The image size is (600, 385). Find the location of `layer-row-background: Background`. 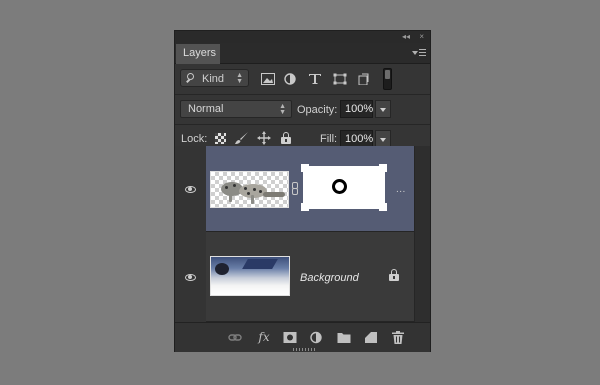

layer-row-background: Background is located at coordinates (311, 277).